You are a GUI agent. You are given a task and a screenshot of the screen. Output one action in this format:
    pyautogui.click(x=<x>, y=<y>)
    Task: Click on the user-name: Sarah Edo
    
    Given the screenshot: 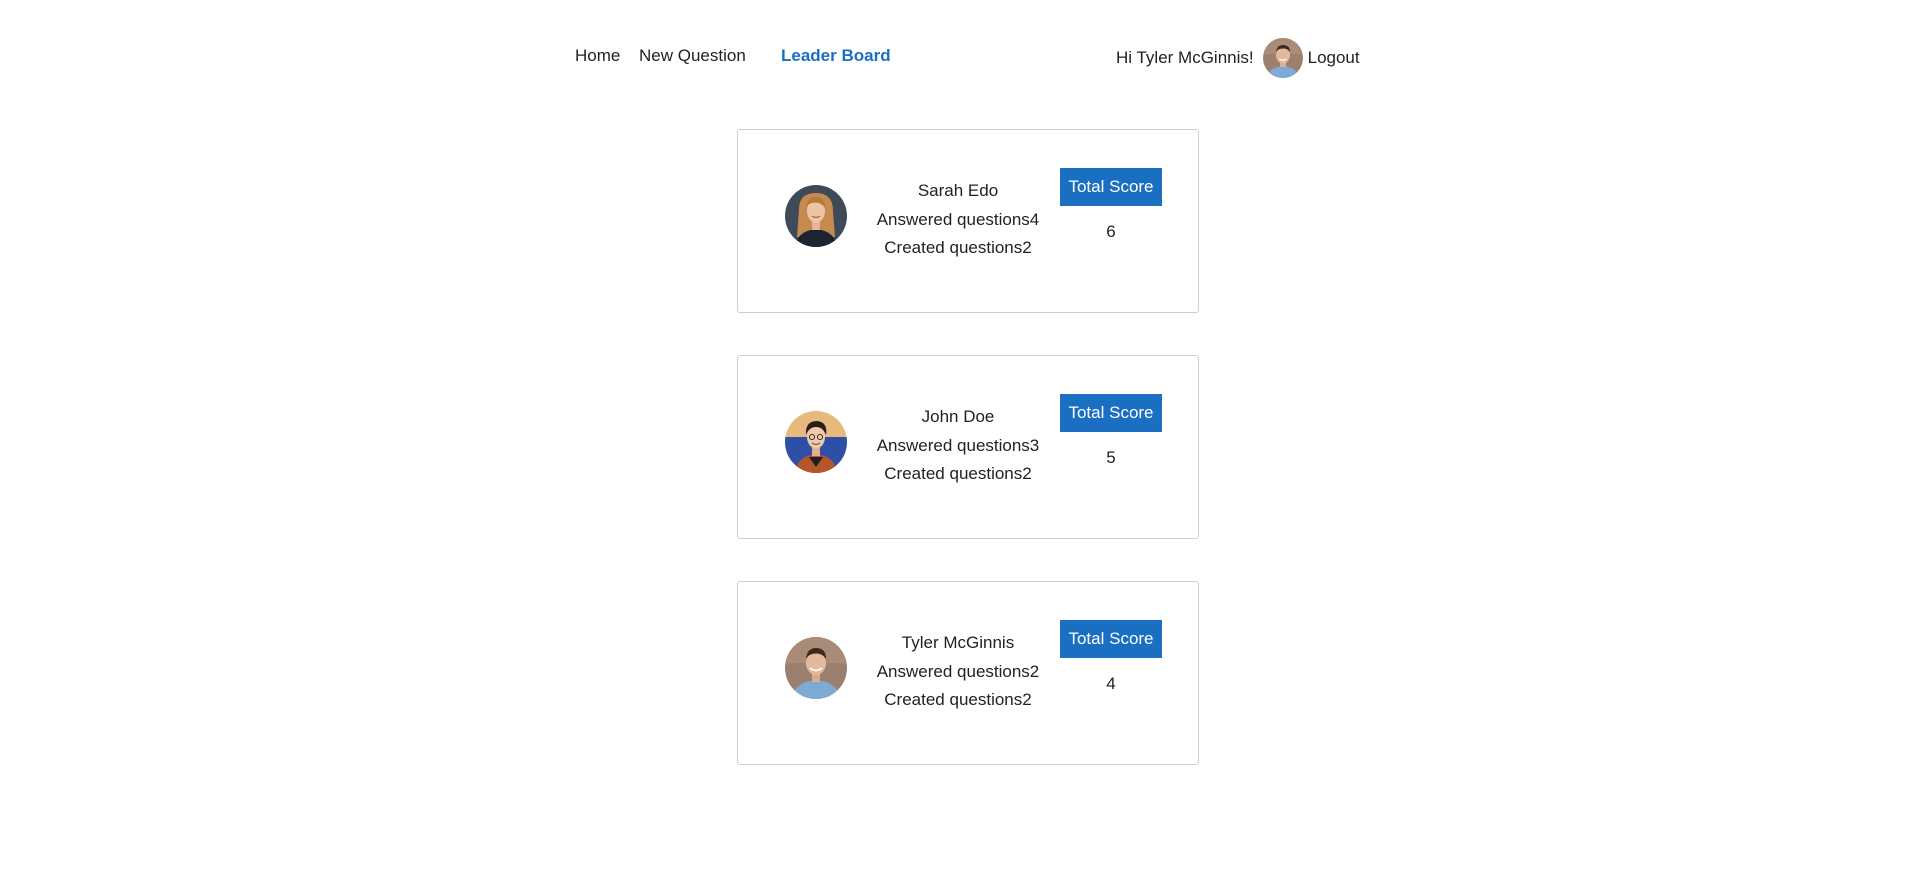 What is the action you would take?
    pyautogui.click(x=958, y=190)
    